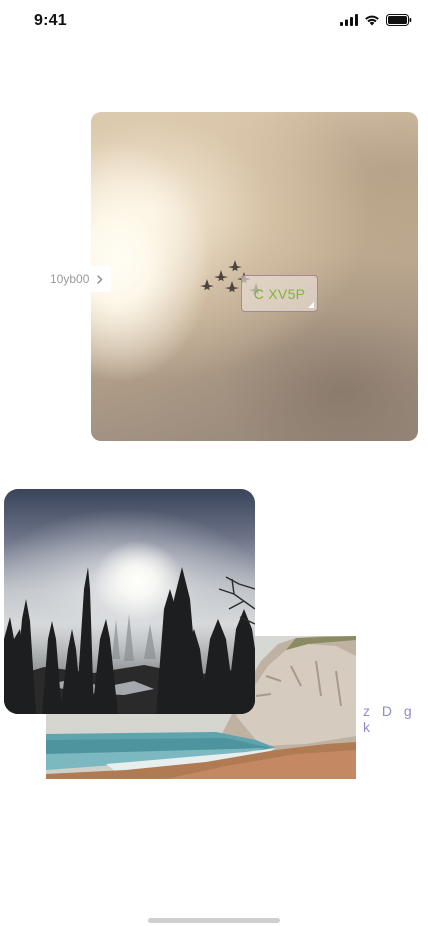 This screenshot has height=926, width=428. What do you see at coordinates (50, 20) in the screenshot?
I see `status-time: 9:41` at bounding box center [50, 20].